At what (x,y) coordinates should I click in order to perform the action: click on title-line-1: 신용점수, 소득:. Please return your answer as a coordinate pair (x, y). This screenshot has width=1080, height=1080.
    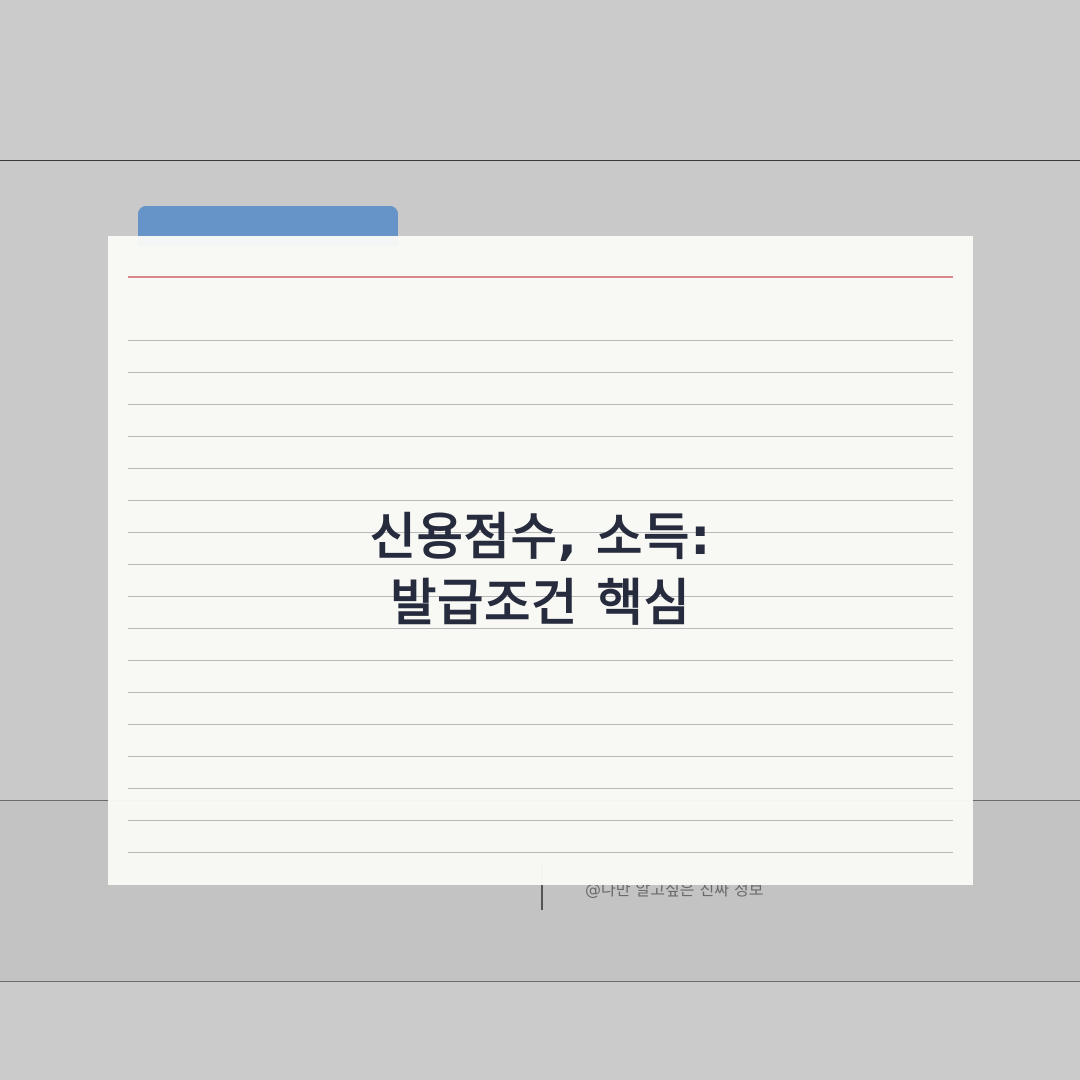
    Looking at the image, I should click on (540, 537).